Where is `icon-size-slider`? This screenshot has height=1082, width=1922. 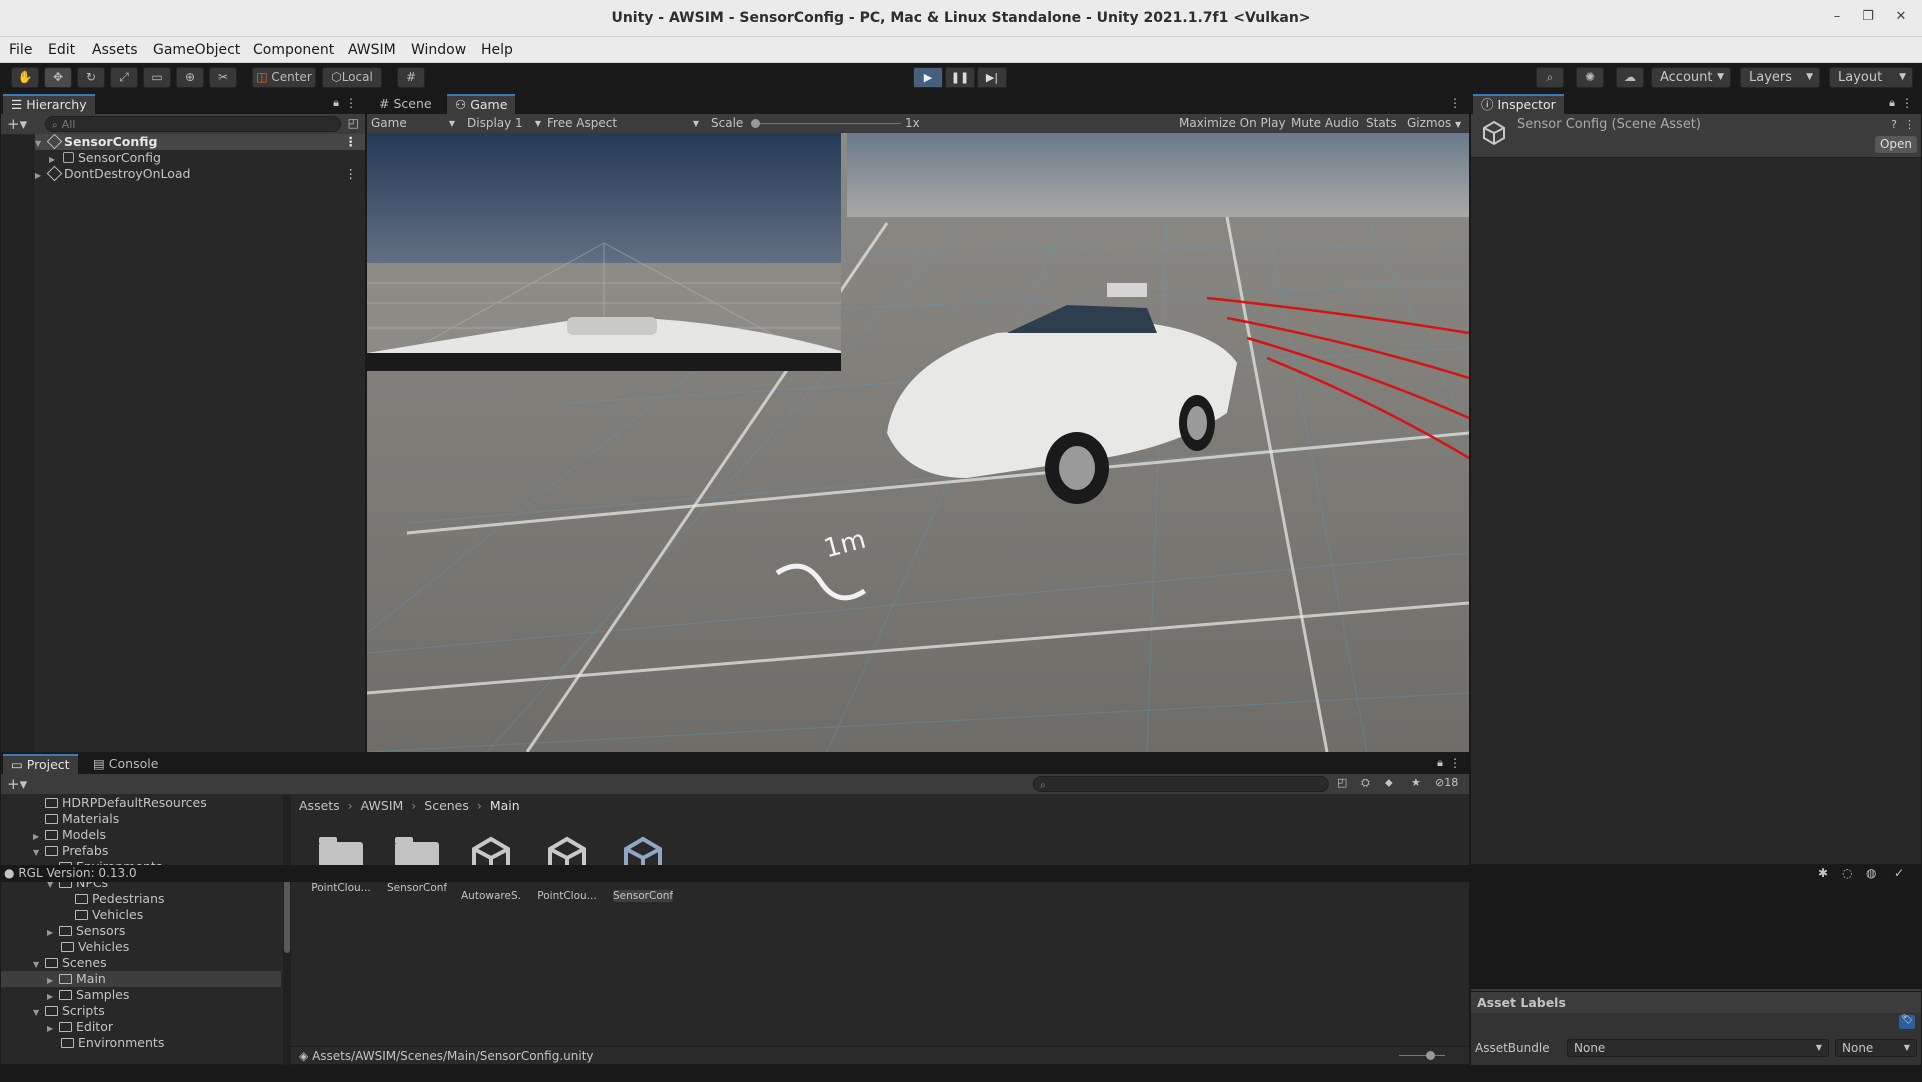
icon-size-slider is located at coordinates (1422, 1055).